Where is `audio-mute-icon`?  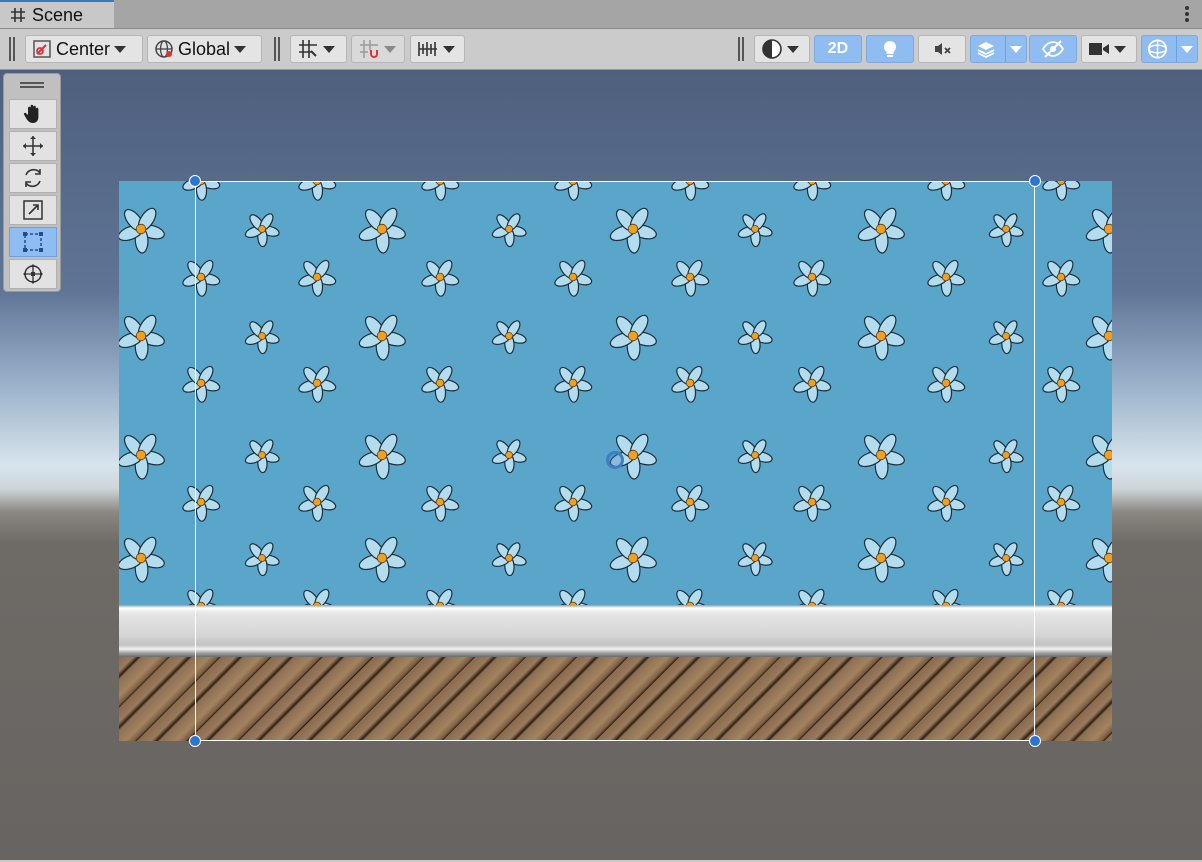 audio-mute-icon is located at coordinates (943, 49).